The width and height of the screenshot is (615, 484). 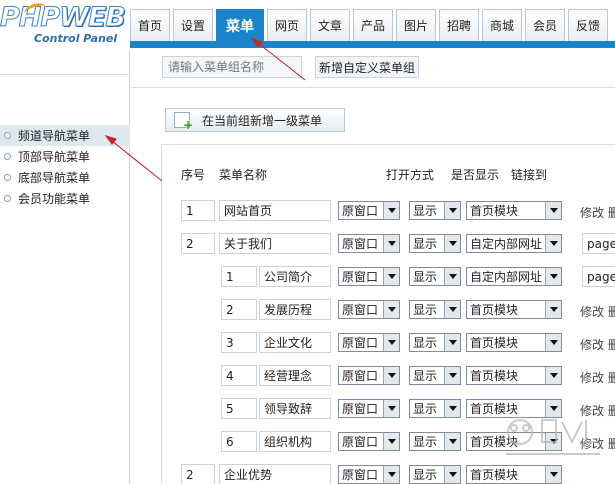 I want to click on menu-order-input: 6, so click(x=239, y=441).